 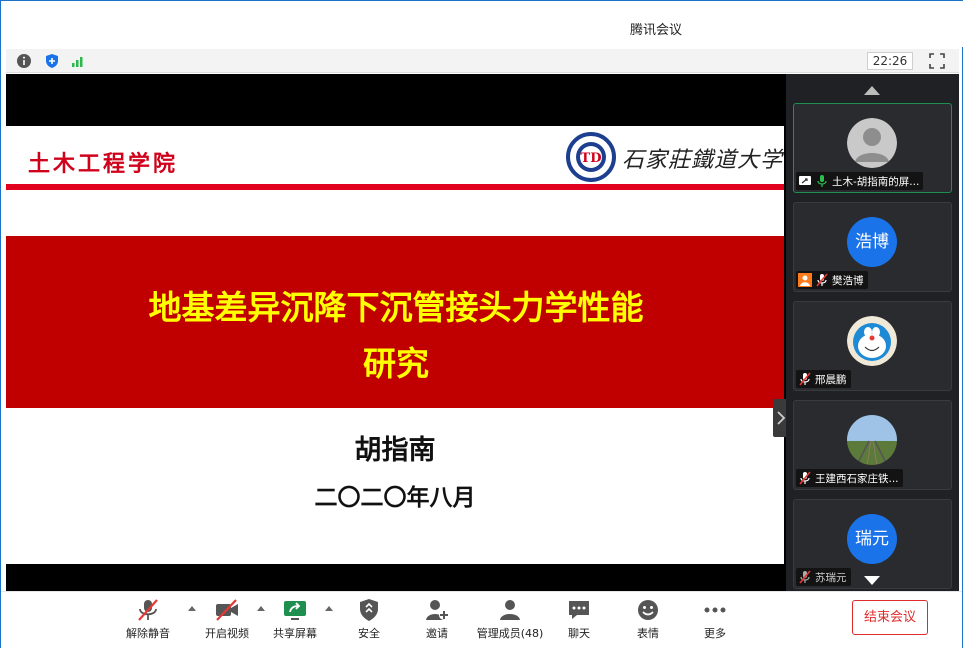 What do you see at coordinates (395, 498) in the screenshot?
I see `slide-date: 二〇二〇年八月` at bounding box center [395, 498].